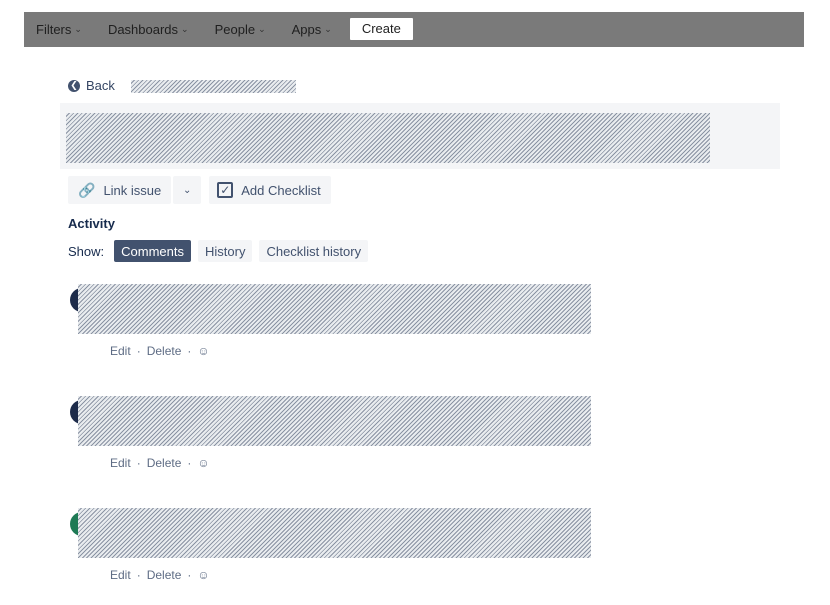 The width and height of the screenshot is (830, 605). I want to click on nav-apps: Apps ⌄, so click(312, 29).